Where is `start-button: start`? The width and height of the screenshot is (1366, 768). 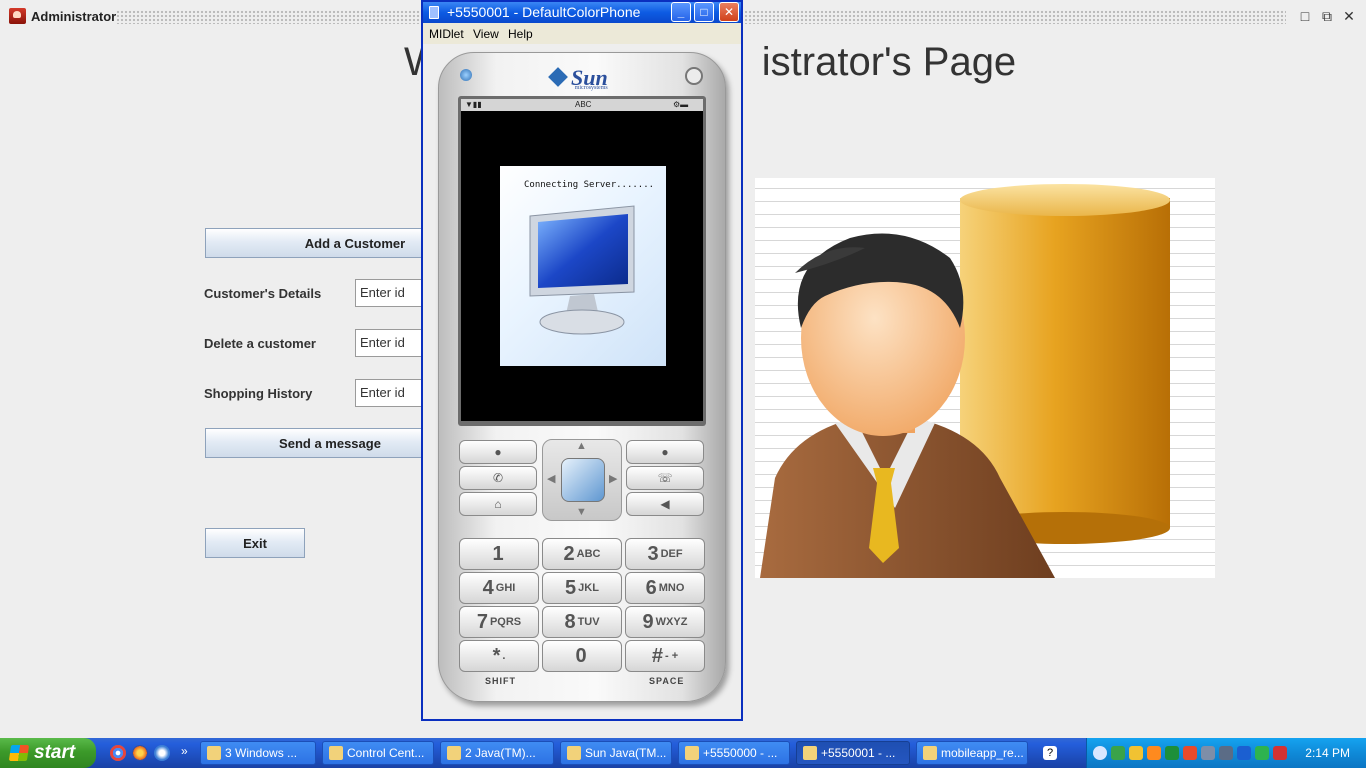 start-button: start is located at coordinates (48, 753).